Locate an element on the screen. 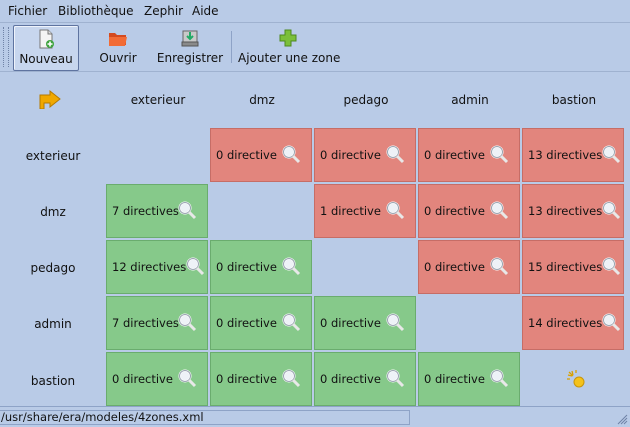 Image resolution: width=630 pixels, height=427 pixels. cell-directive-count: 15 directives is located at coordinates (565, 267).